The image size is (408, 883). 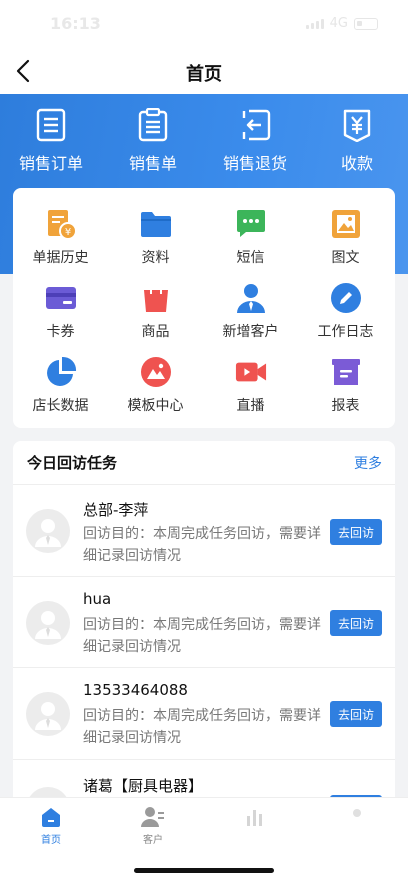 What do you see at coordinates (368, 463) in the screenshot?
I see `more-link: 更多` at bounding box center [368, 463].